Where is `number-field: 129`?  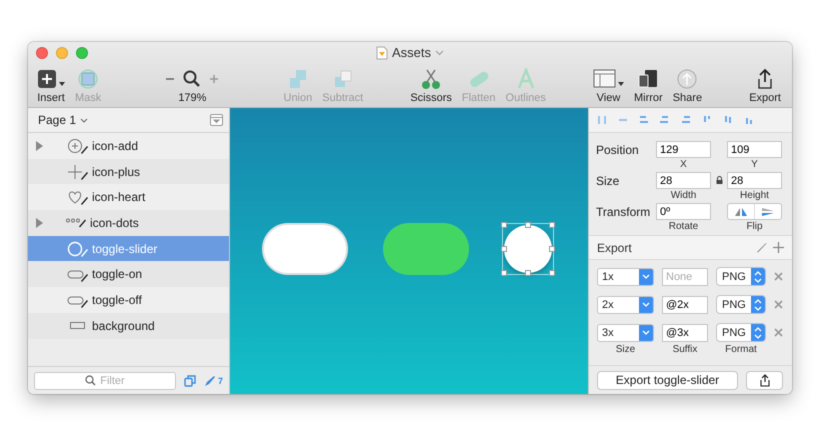 number-field: 129 is located at coordinates (683, 149).